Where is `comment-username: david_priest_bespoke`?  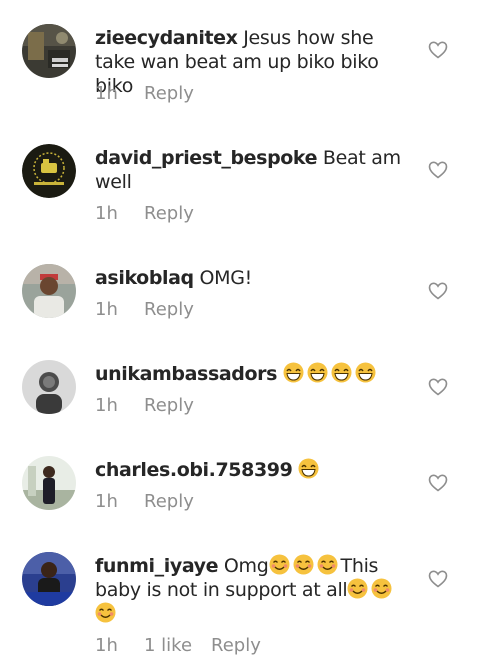
comment-username: david_priest_bespoke is located at coordinates (206, 158).